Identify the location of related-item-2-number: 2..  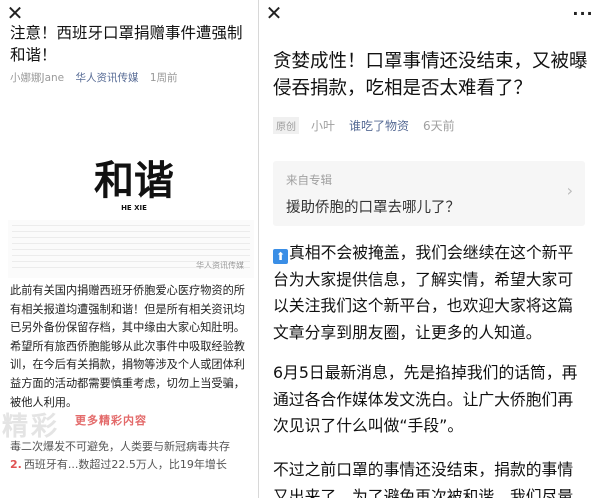
(16, 464).